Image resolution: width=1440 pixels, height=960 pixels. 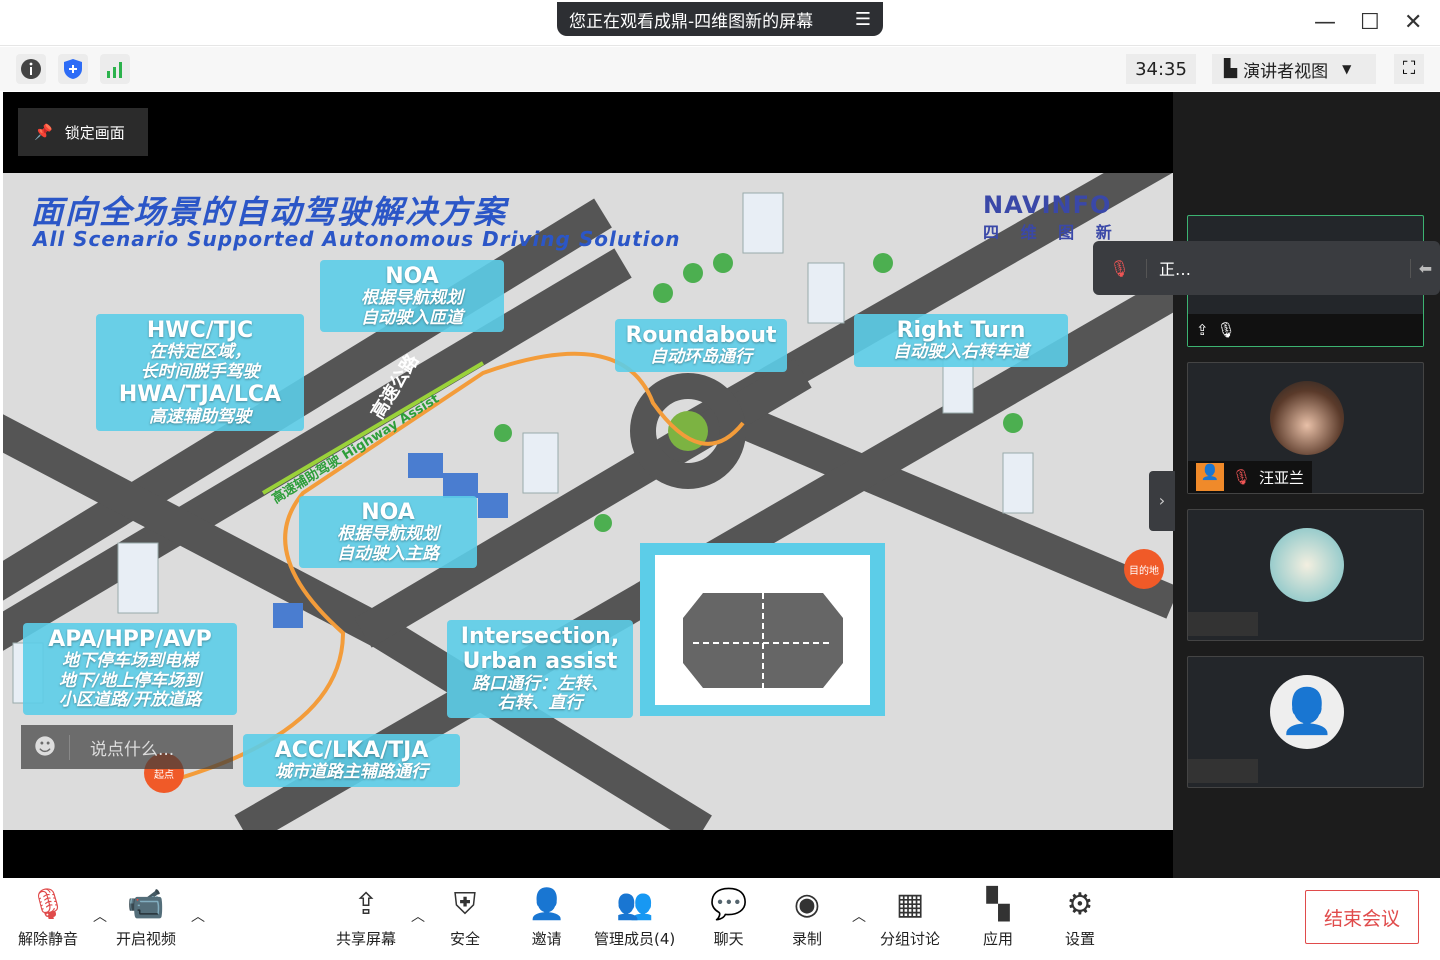 What do you see at coordinates (31, 69) in the screenshot?
I see `info-icon` at bounding box center [31, 69].